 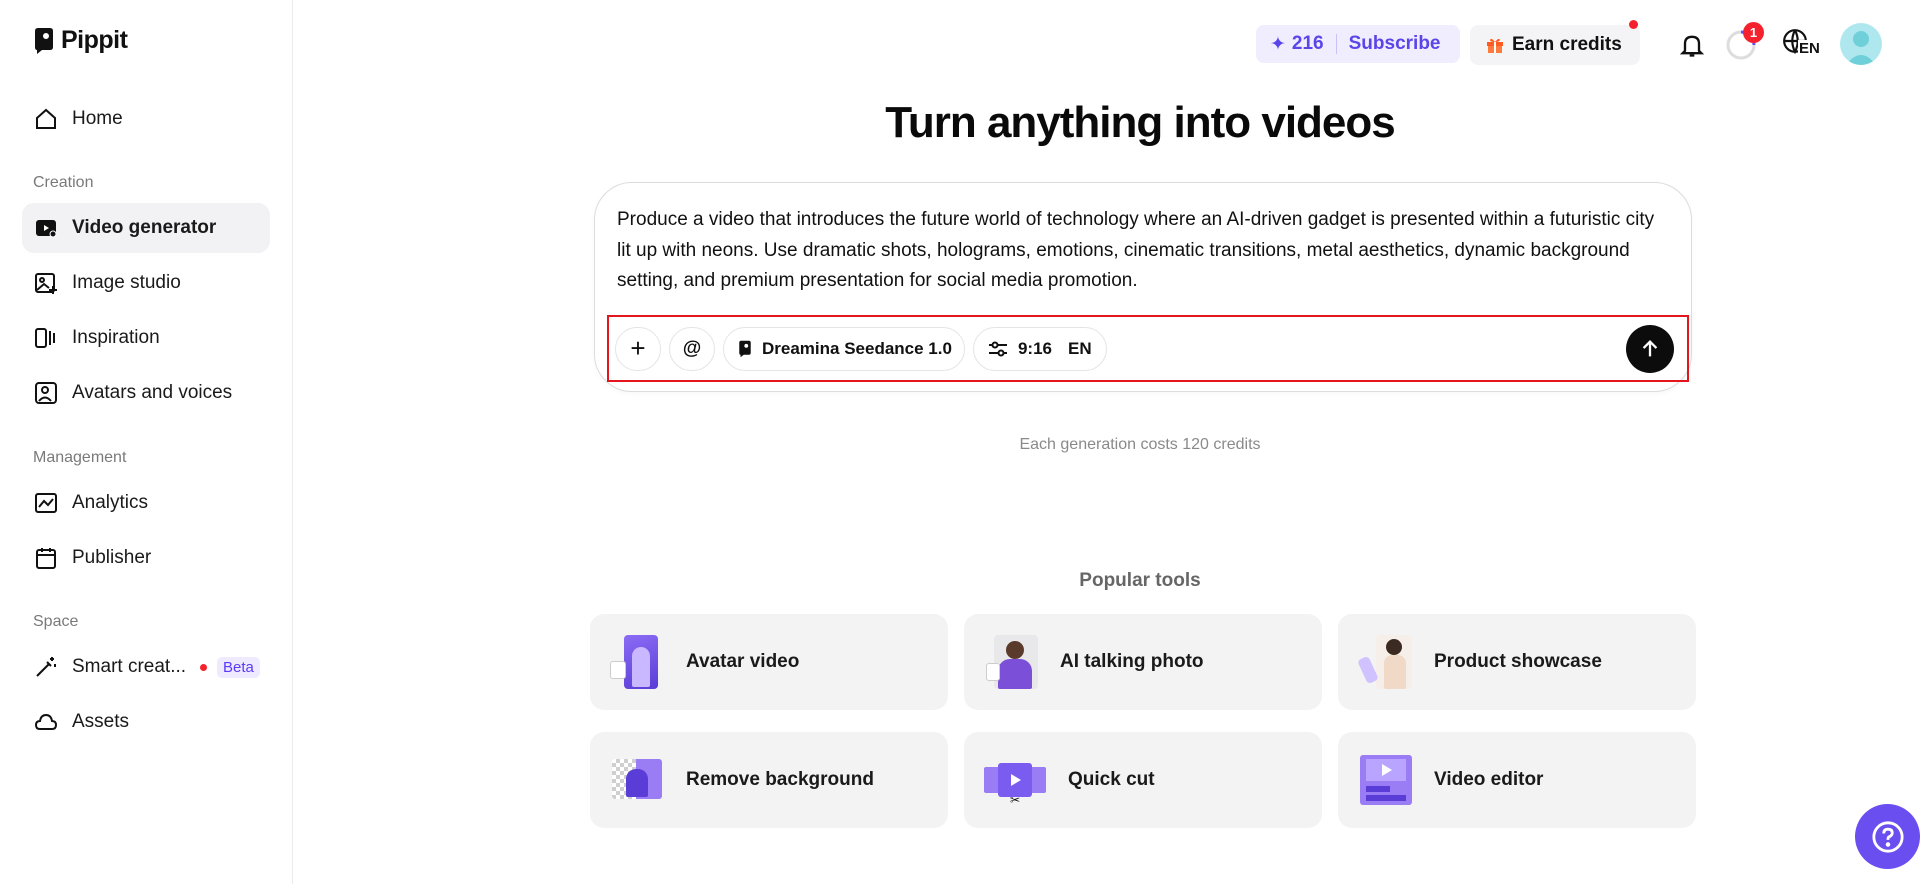 What do you see at coordinates (238, 667) in the screenshot?
I see `beta-badge: Beta` at bounding box center [238, 667].